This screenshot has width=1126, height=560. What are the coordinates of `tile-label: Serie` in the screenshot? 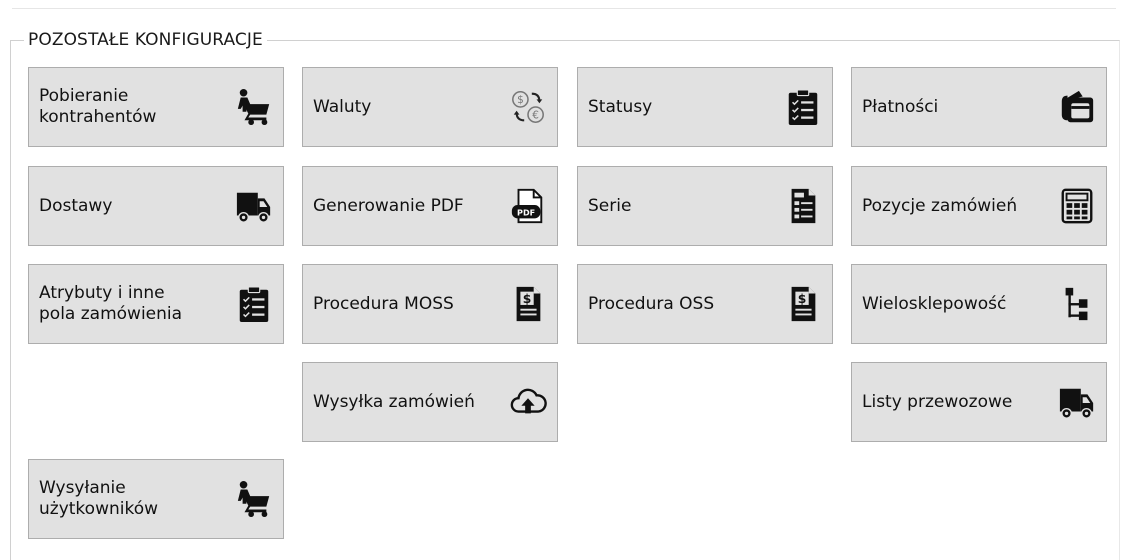 It's located at (610, 205).